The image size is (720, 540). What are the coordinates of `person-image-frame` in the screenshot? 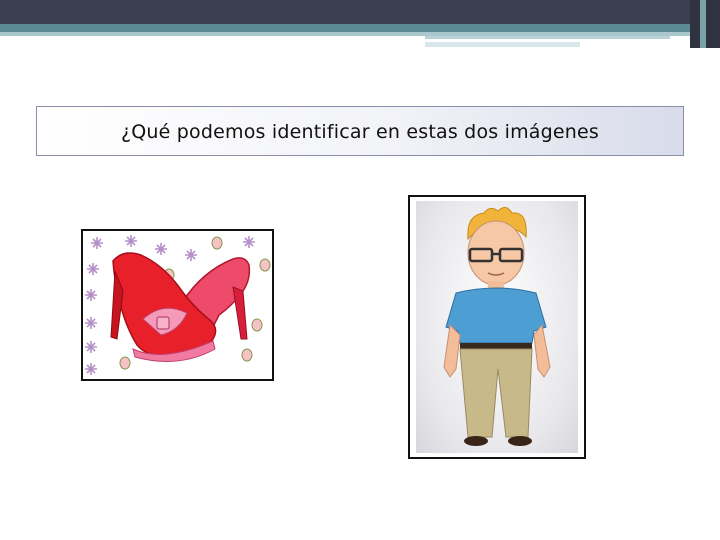 It's located at (497, 327).